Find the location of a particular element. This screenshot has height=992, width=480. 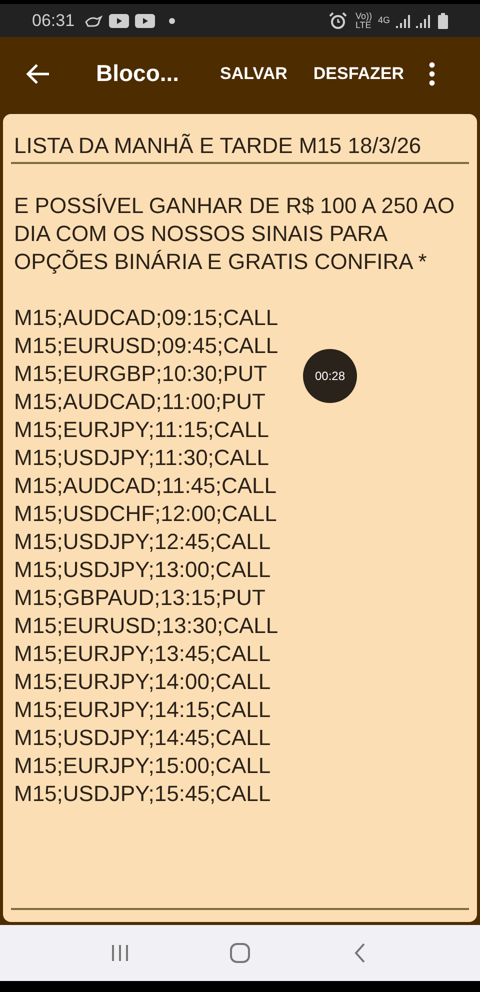

signal-line: M15;EURJPY;14:00;CALL is located at coordinates (142, 682).